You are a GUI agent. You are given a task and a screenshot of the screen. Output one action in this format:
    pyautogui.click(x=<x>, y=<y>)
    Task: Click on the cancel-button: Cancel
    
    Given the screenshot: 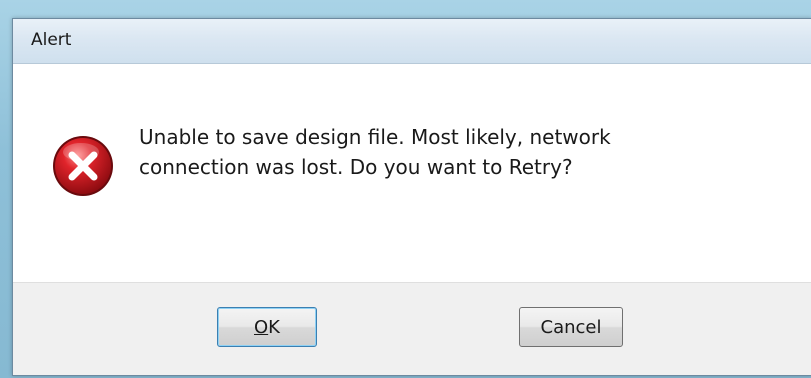 What is the action you would take?
    pyautogui.click(x=571, y=327)
    